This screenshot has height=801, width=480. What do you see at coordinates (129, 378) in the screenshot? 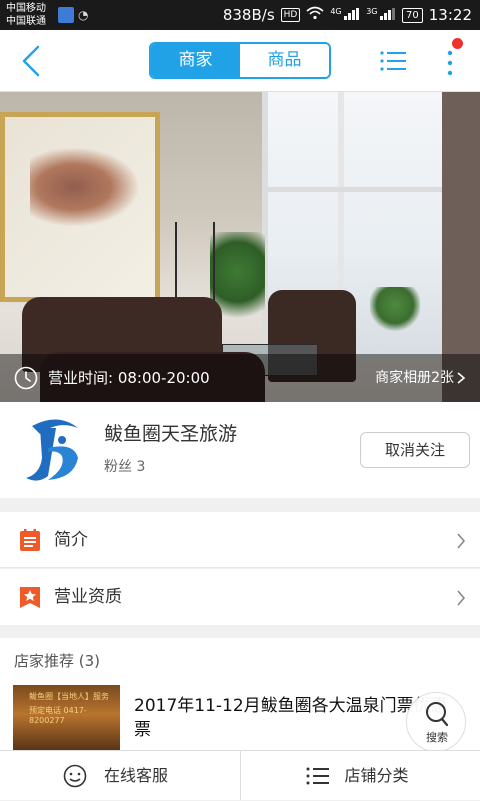
I see `business-hours: 营业时间: 08:00-20:00` at bounding box center [129, 378].